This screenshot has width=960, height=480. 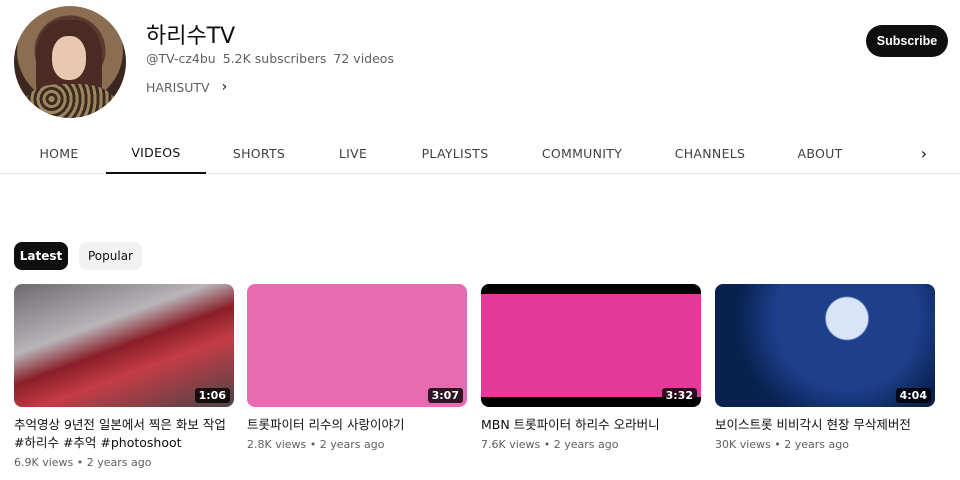 I want to click on video-thumbnail: 3:32, so click(x=591, y=345).